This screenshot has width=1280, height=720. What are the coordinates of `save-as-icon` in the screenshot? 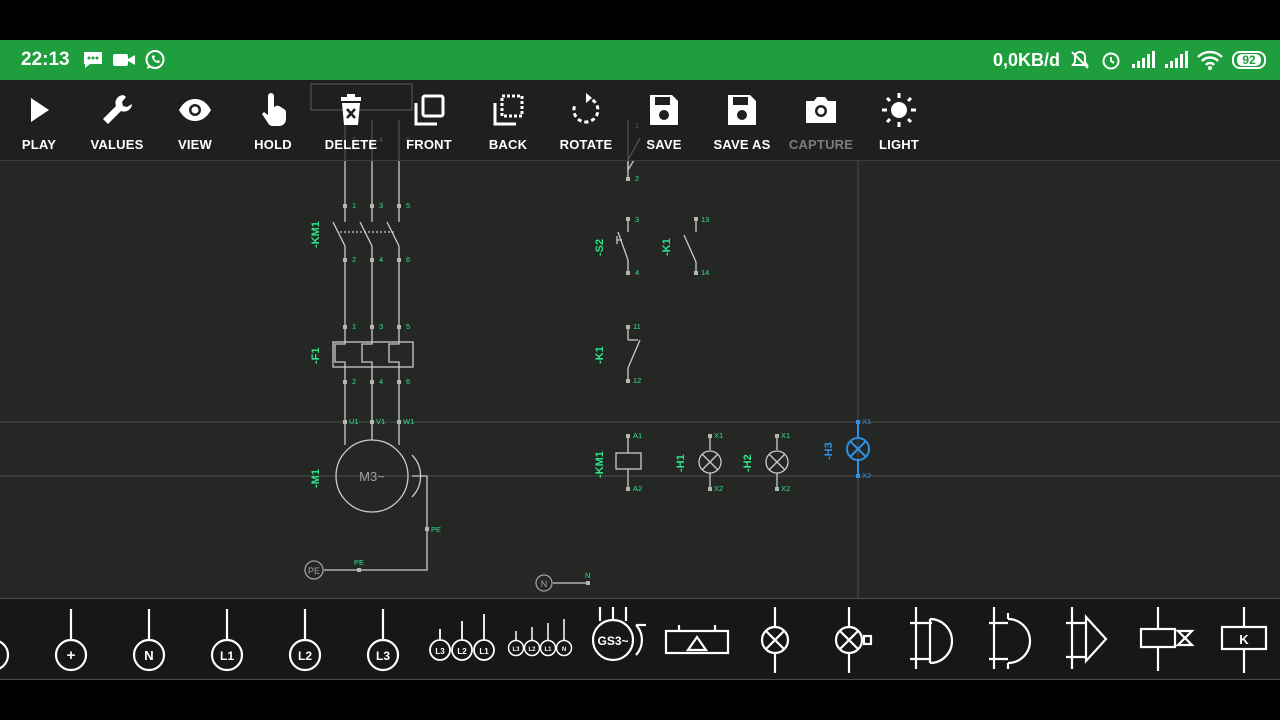 It's located at (742, 110).